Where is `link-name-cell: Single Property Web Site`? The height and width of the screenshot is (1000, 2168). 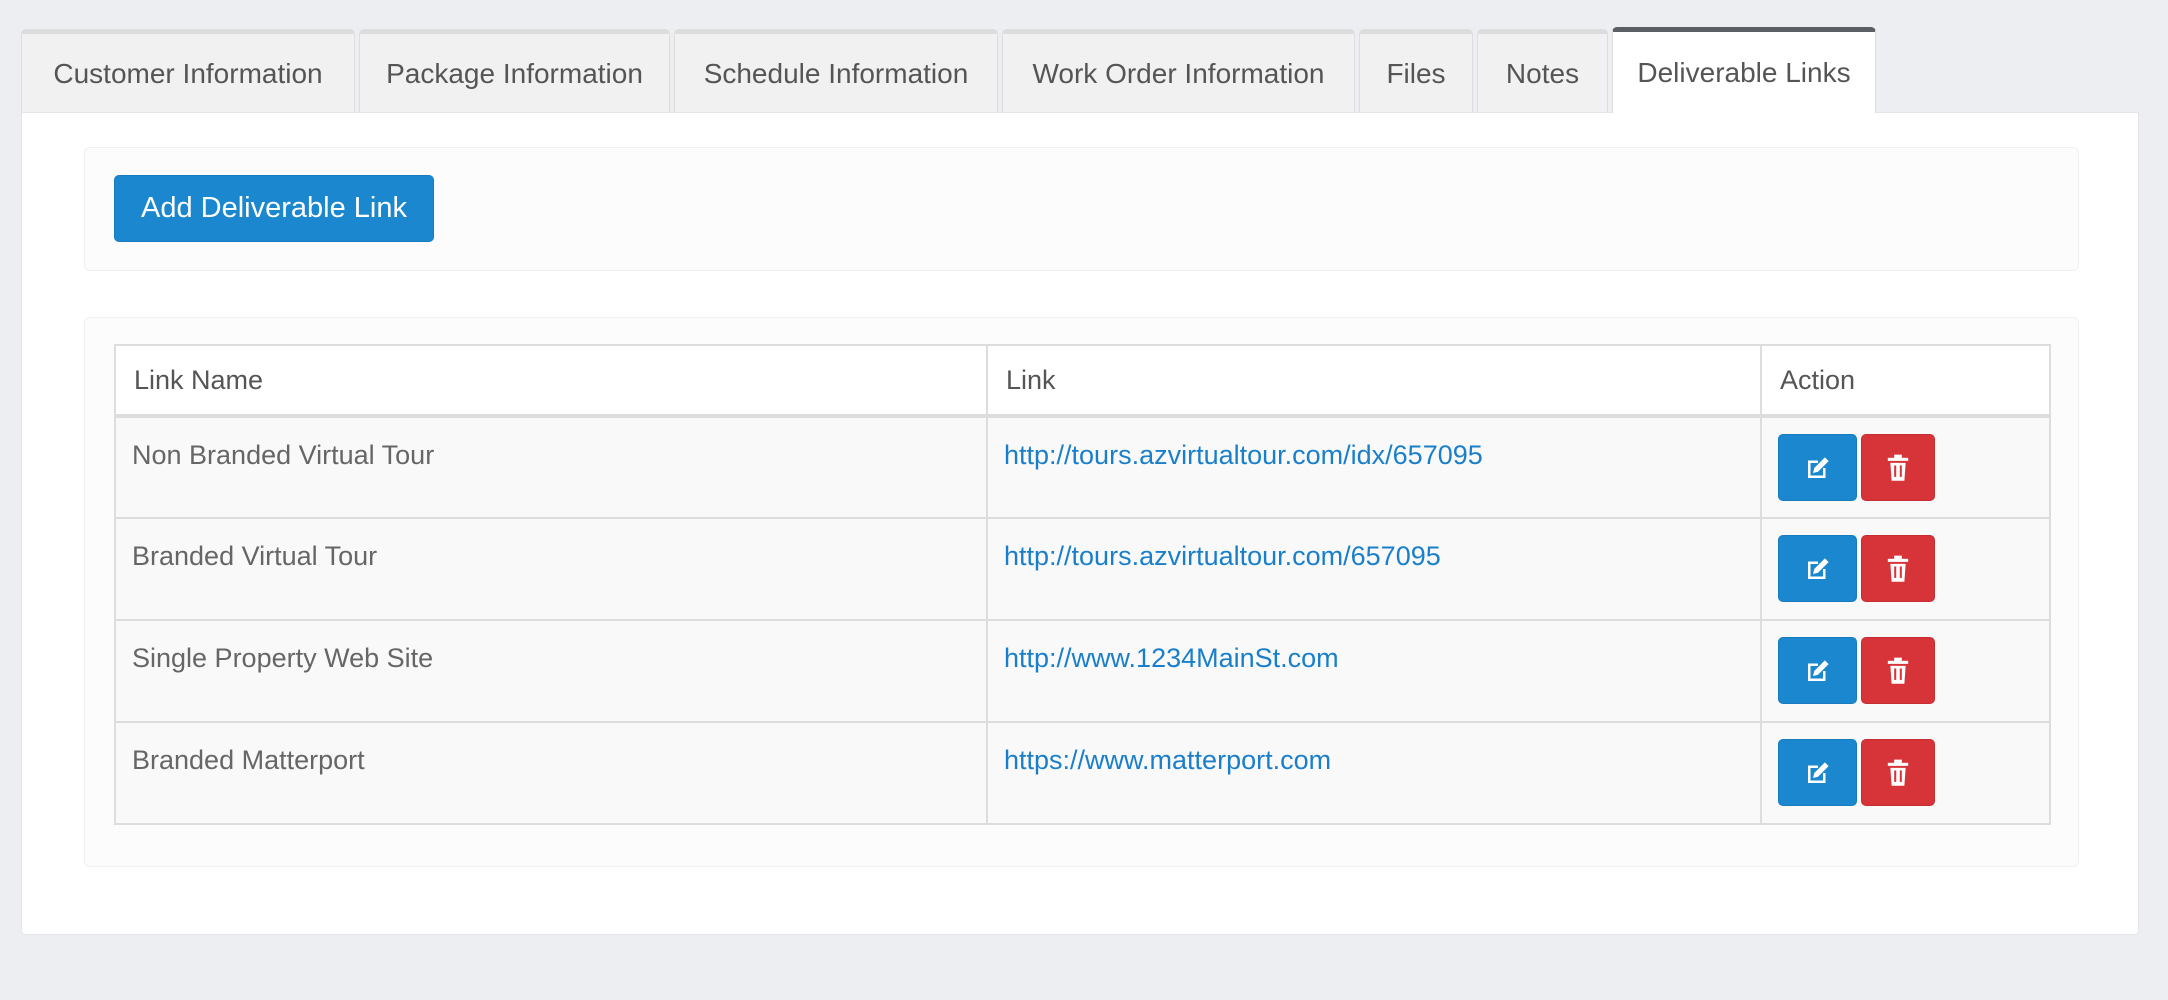 link-name-cell: Single Property Web Site is located at coordinates (551, 671).